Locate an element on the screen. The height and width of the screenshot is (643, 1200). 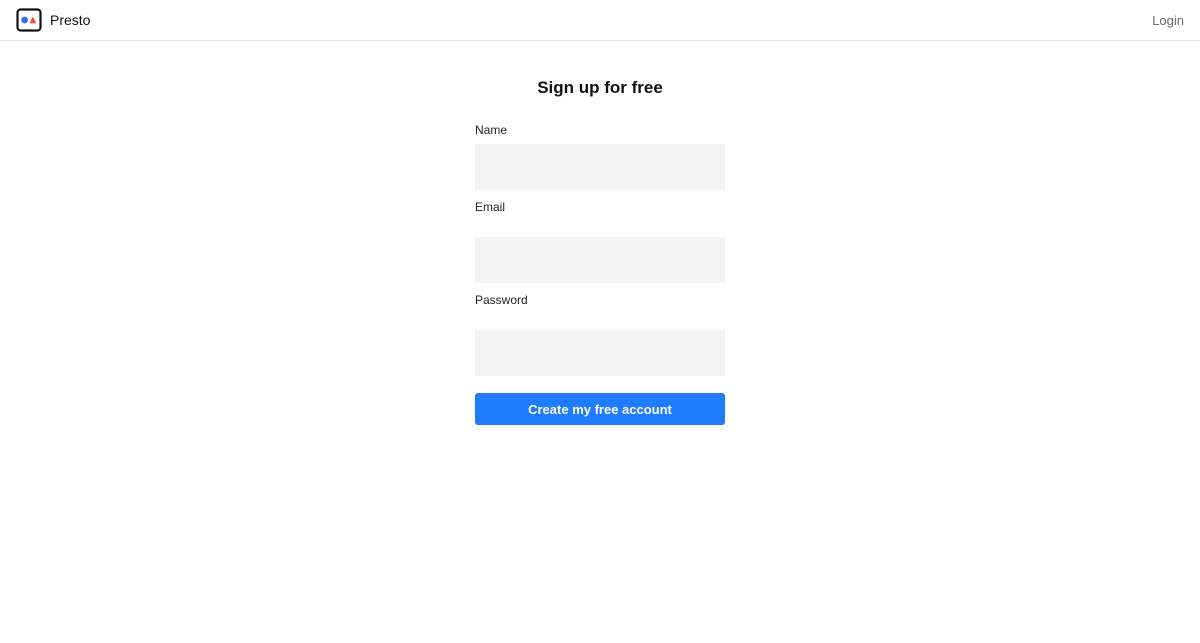
name-input is located at coordinates (600, 167).